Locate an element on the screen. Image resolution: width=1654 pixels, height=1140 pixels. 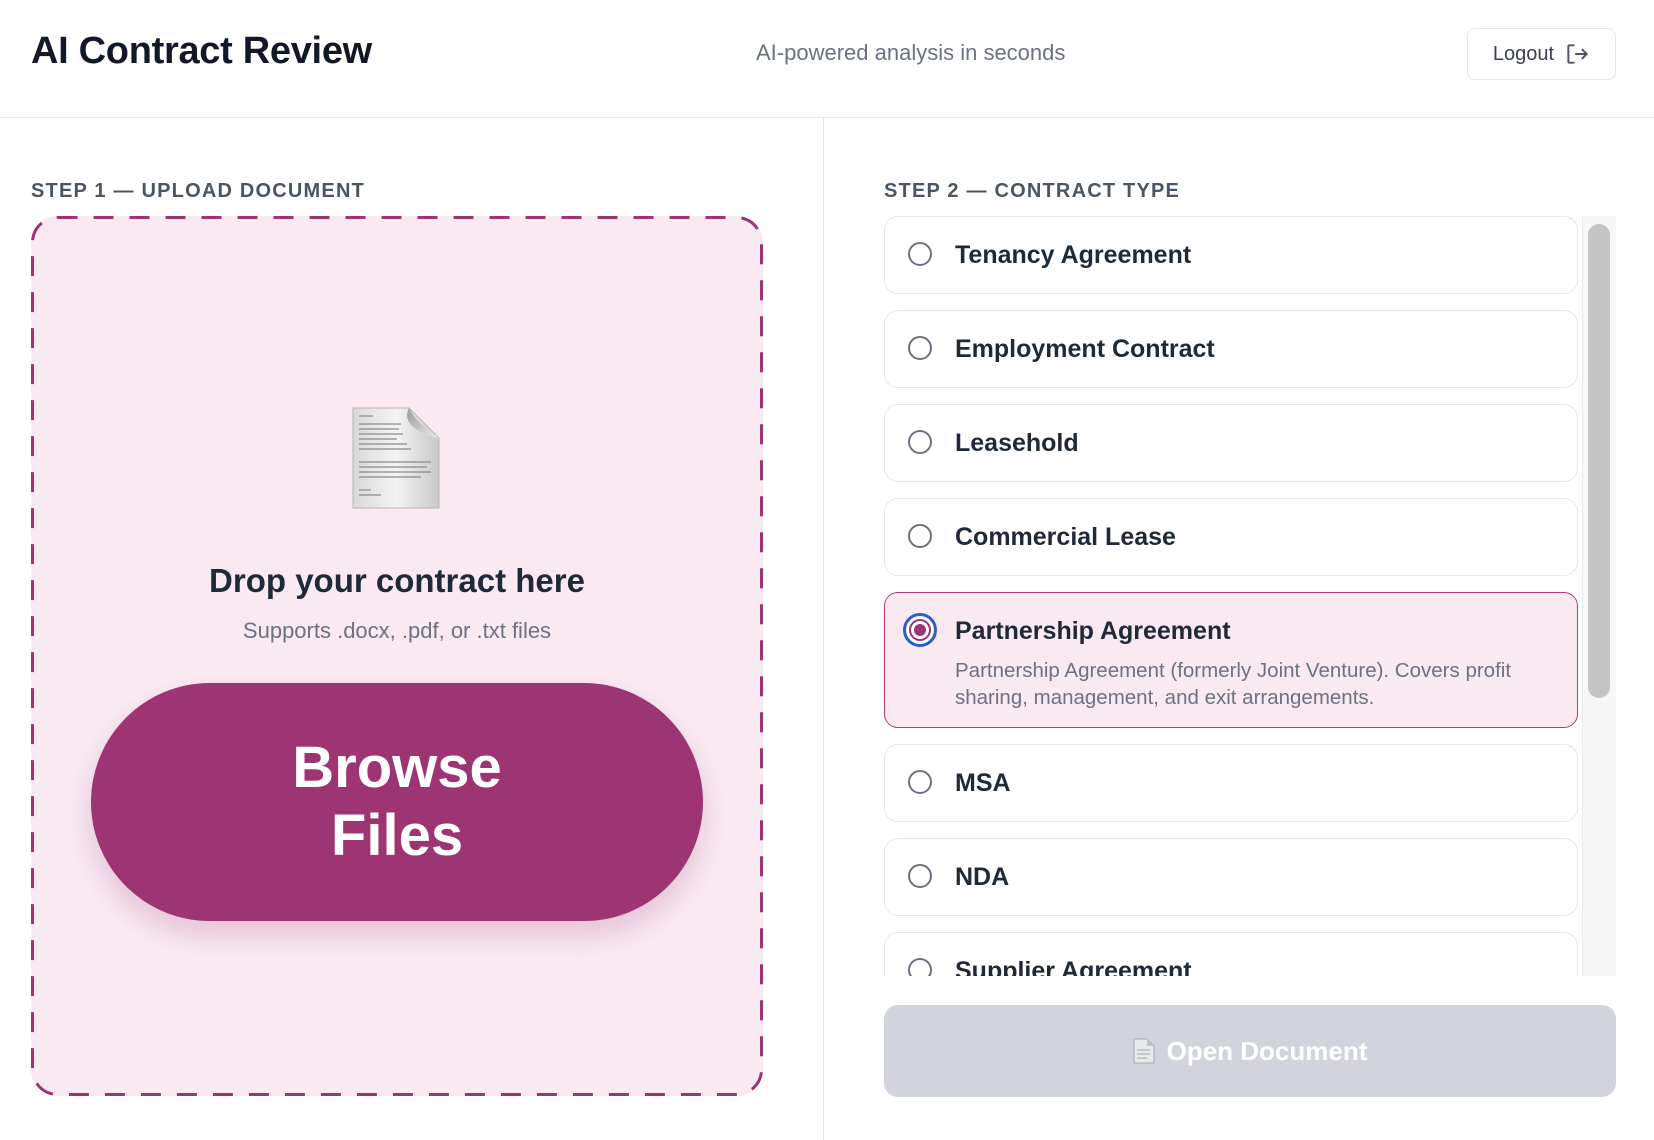
tagline: AI-powered analysis in seconds is located at coordinates (911, 52).